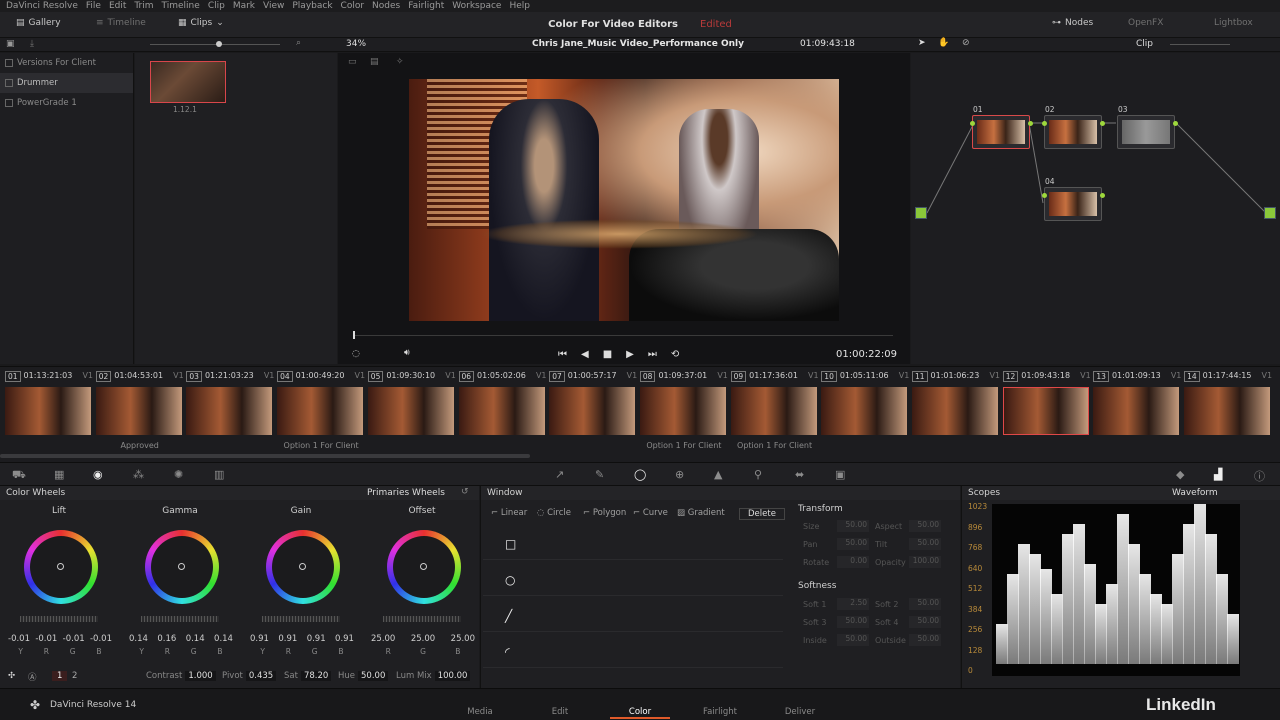  Describe the element at coordinates (166, 639) in the screenshot. I see `wheel-value: 0.16` at that location.